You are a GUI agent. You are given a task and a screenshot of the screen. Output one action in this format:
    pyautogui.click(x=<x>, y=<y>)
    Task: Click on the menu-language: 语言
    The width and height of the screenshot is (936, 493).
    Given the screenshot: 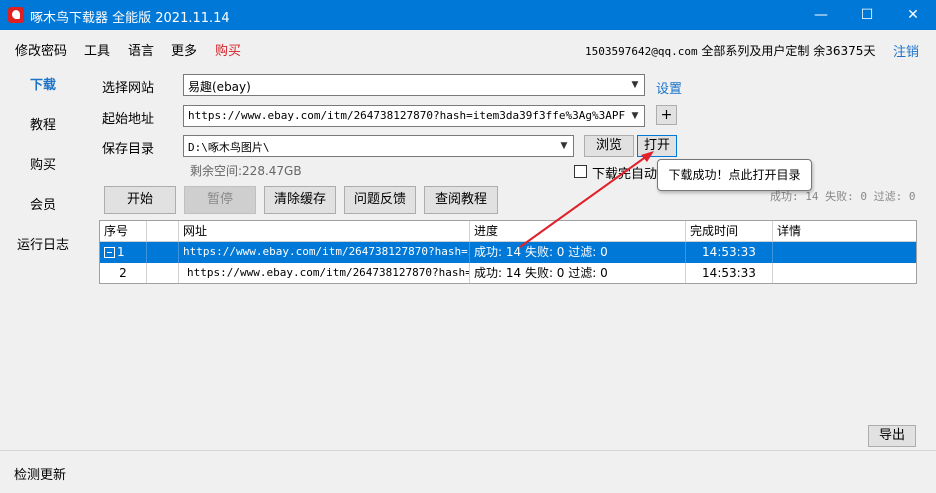 What is the action you would take?
    pyautogui.click(x=141, y=49)
    